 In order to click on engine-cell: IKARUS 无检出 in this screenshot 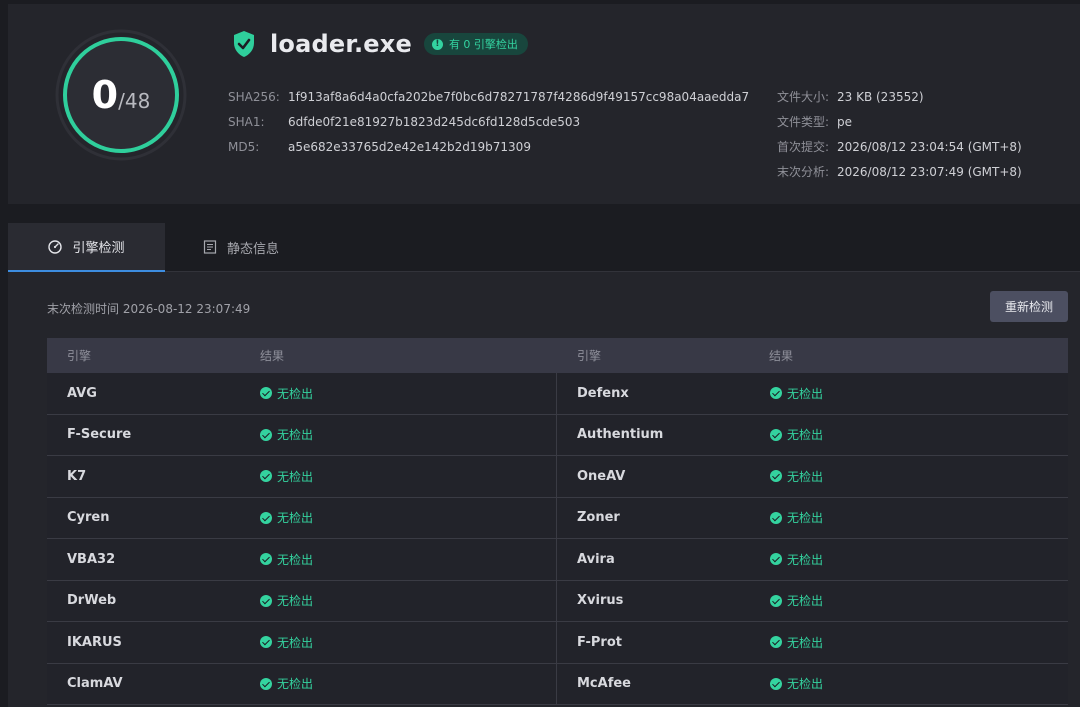, I will do `click(302, 642)`.